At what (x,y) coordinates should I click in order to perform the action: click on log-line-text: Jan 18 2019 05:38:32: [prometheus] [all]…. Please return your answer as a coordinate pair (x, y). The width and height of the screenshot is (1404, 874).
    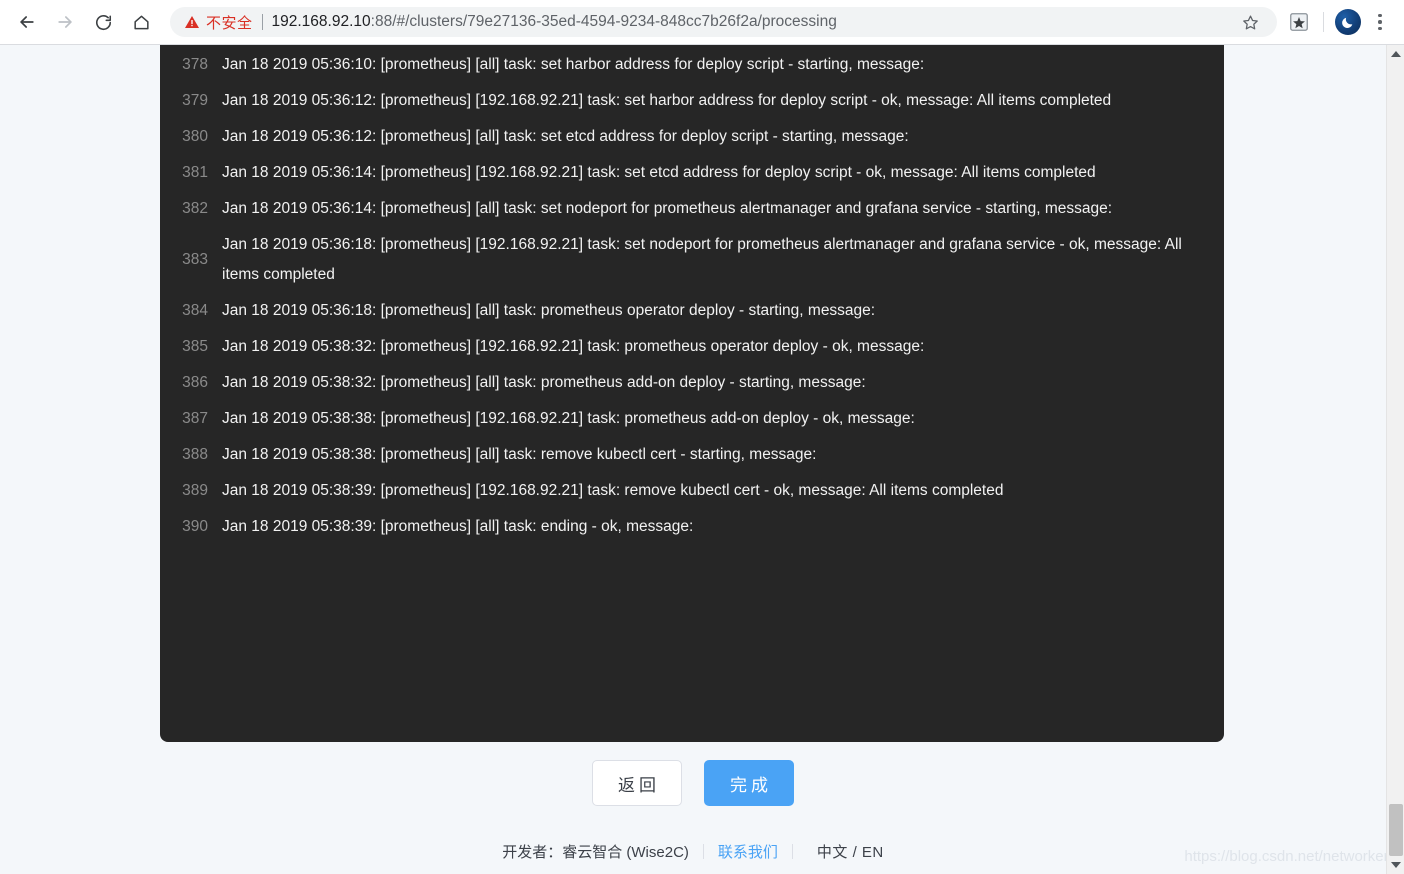
    Looking at the image, I should click on (544, 382).